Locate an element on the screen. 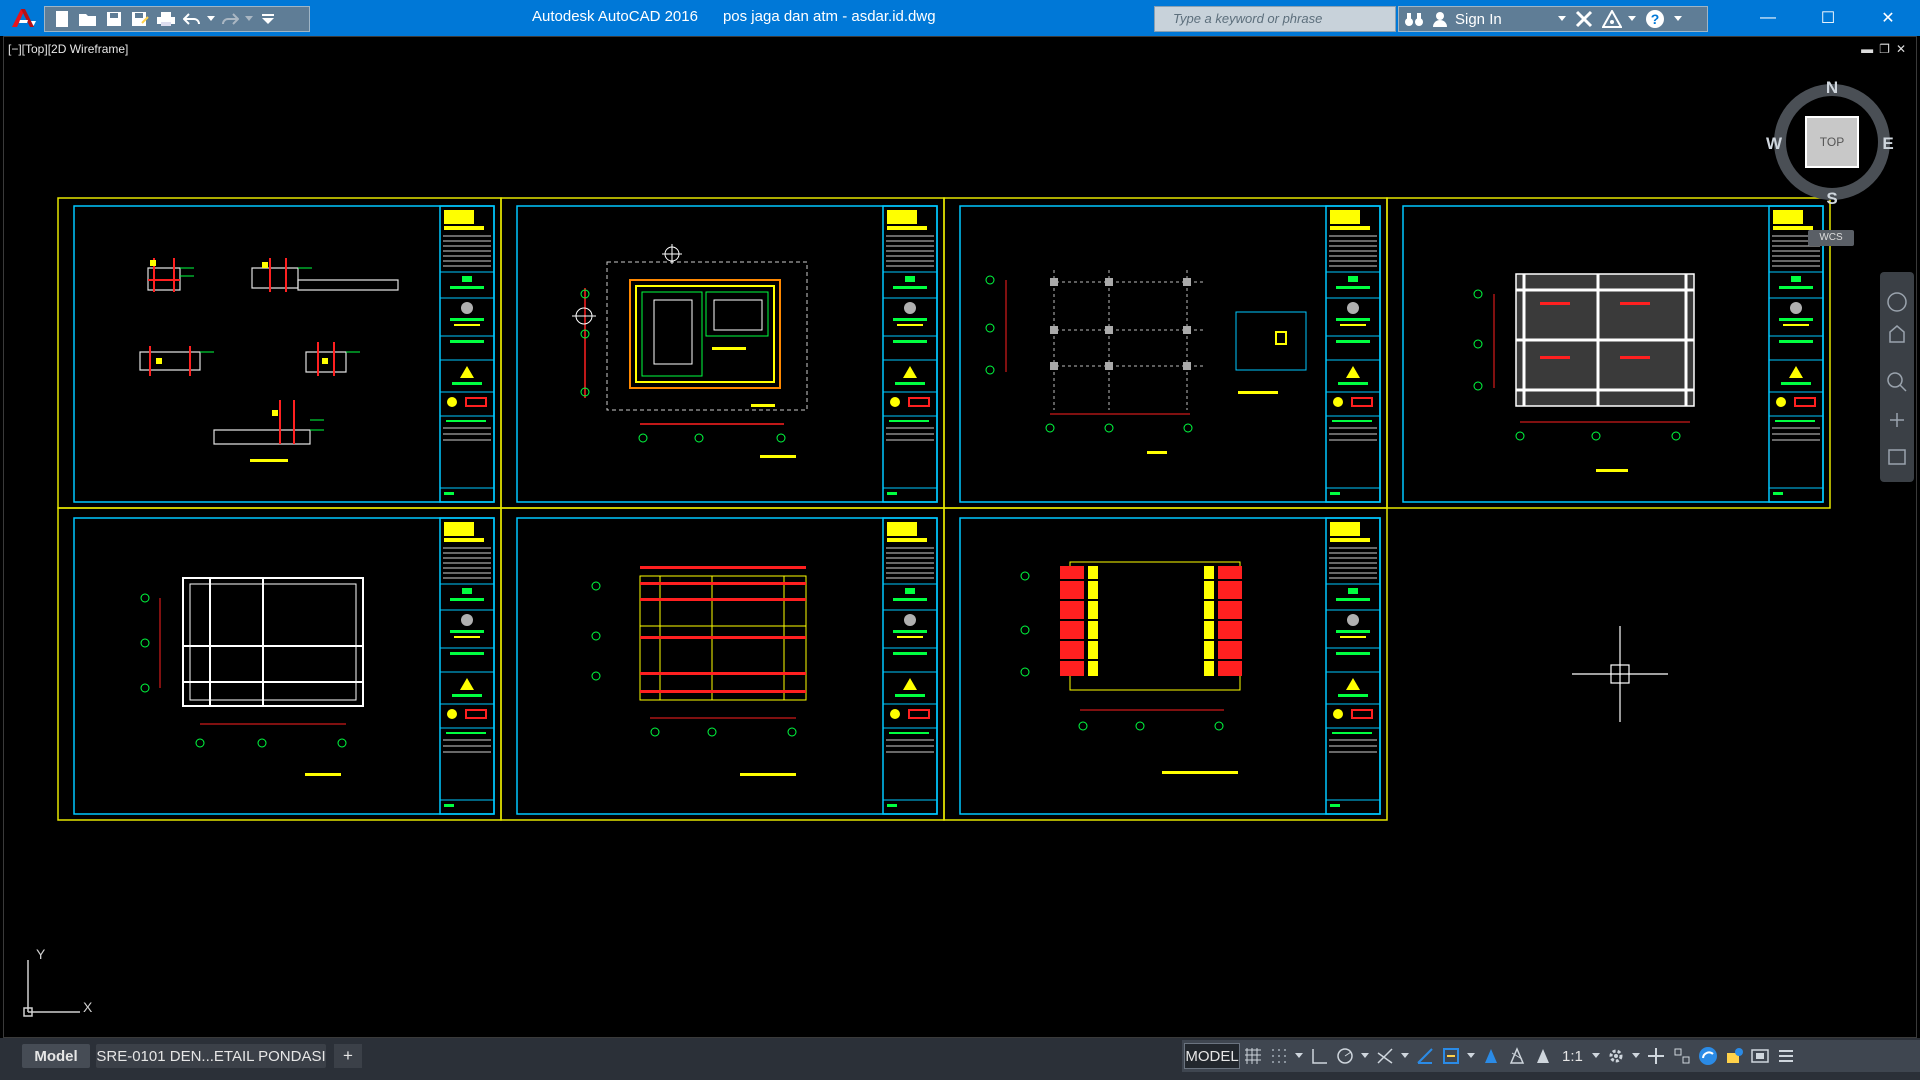 This screenshot has width=1920, height=1080. viewcube: TOP N S E W is located at coordinates (1830, 143).